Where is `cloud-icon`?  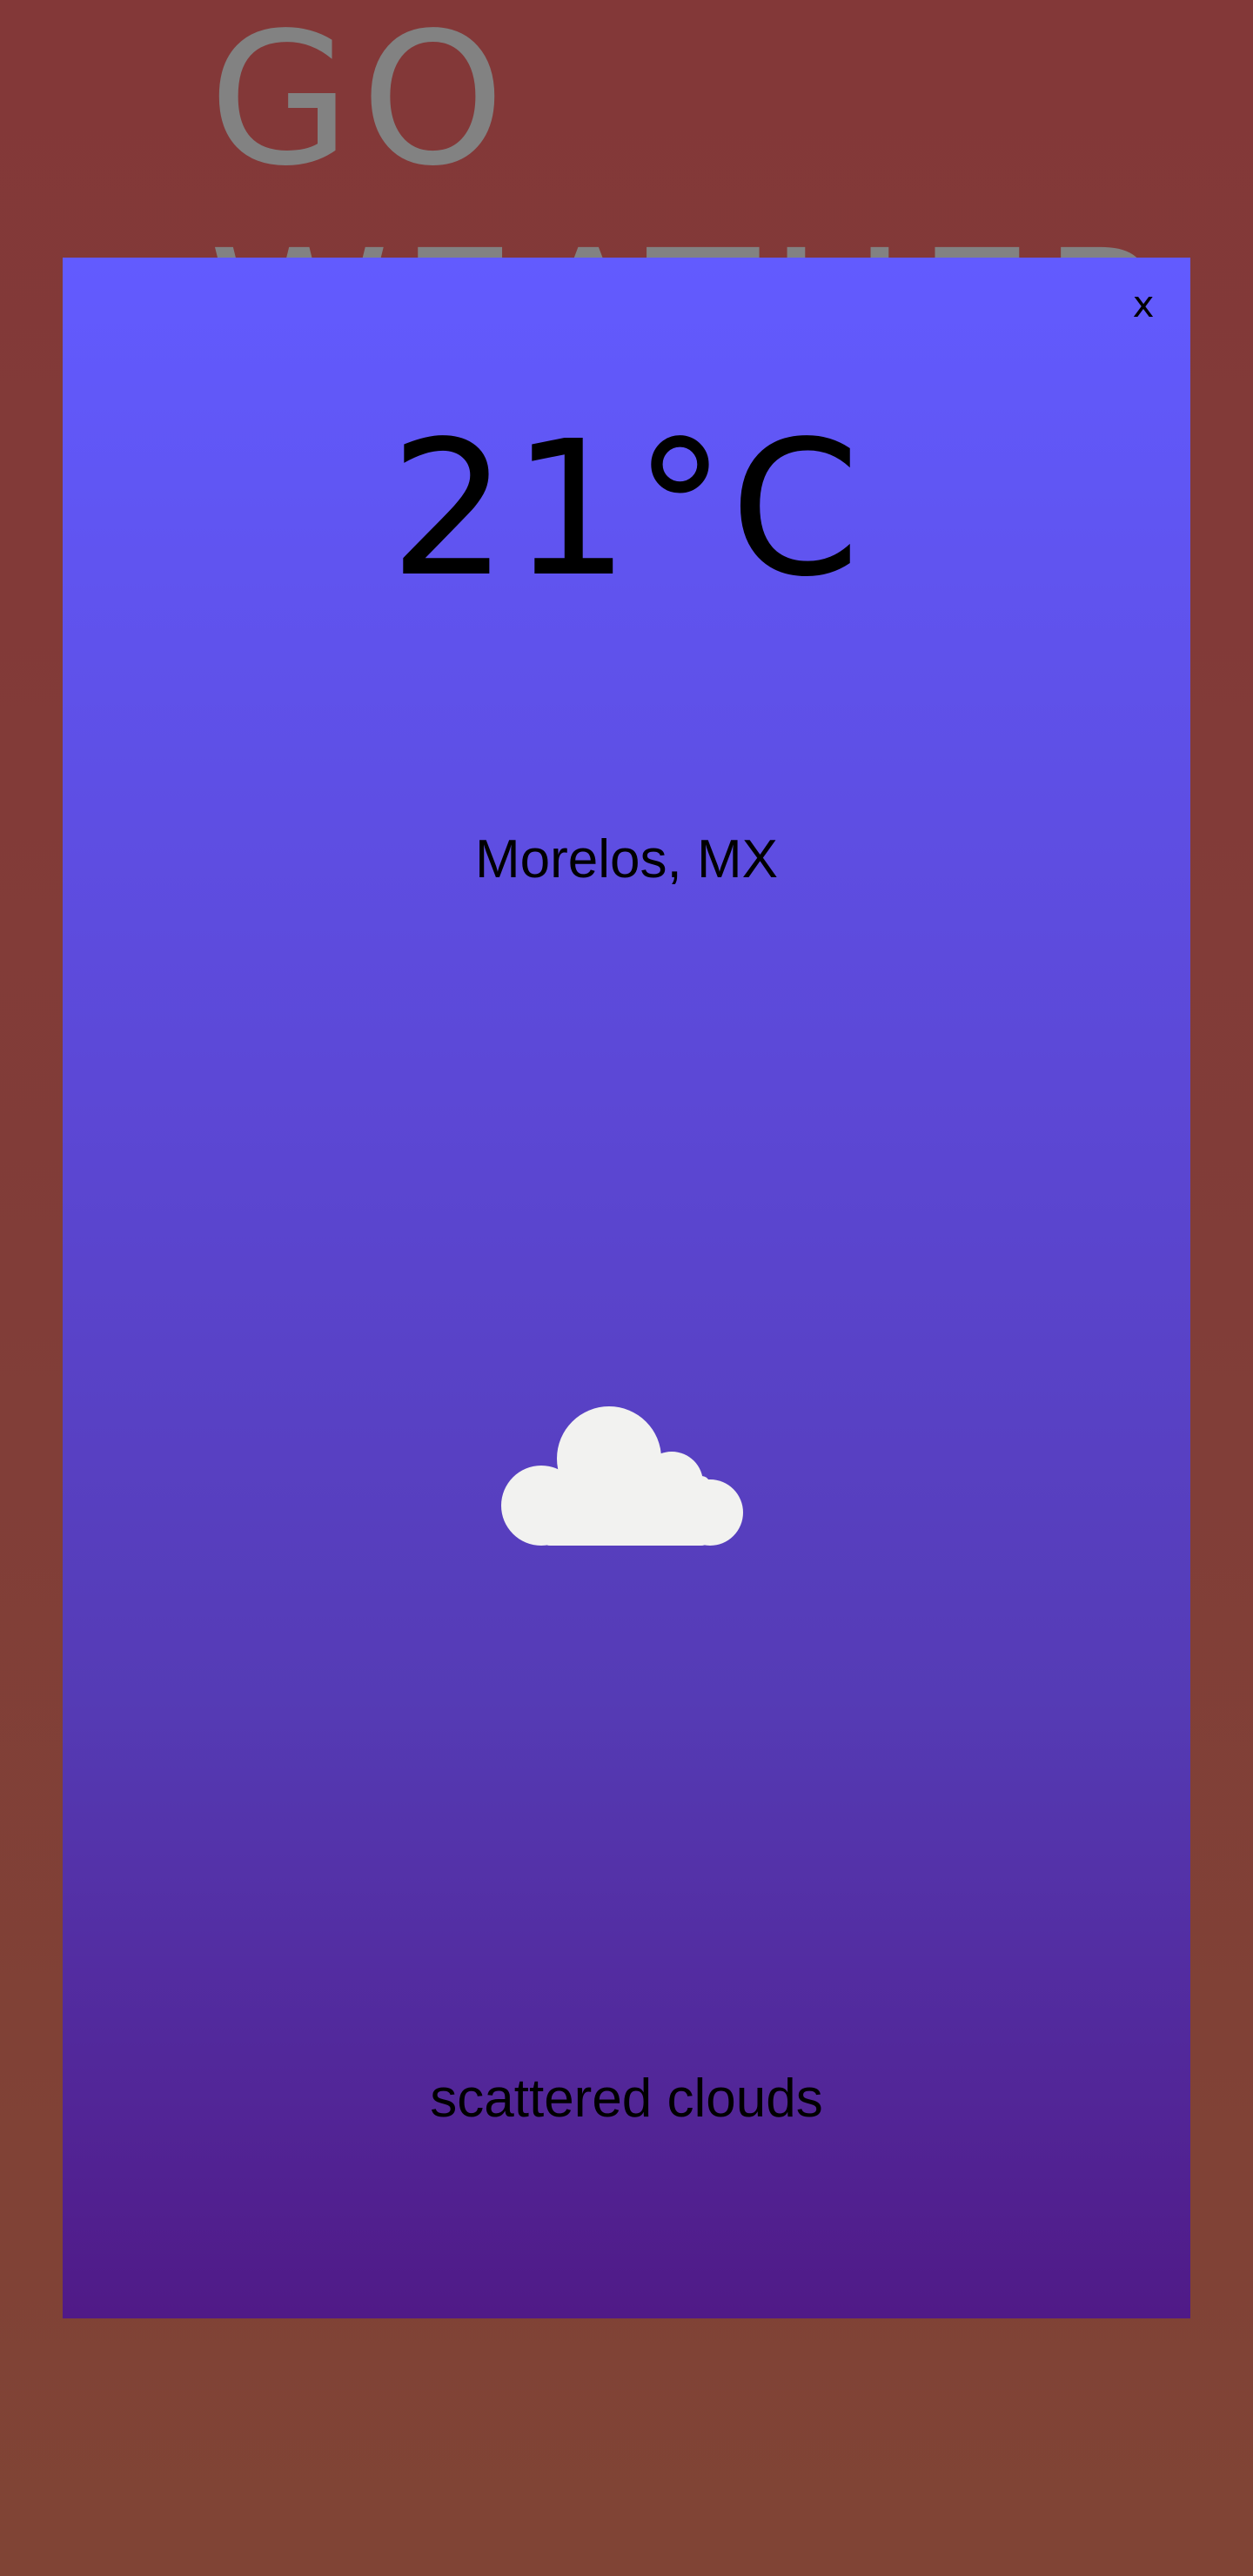 cloud-icon is located at coordinates (631, 1476).